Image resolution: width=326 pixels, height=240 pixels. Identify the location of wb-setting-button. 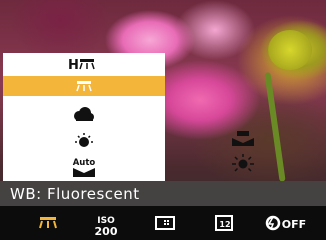
(48, 223).